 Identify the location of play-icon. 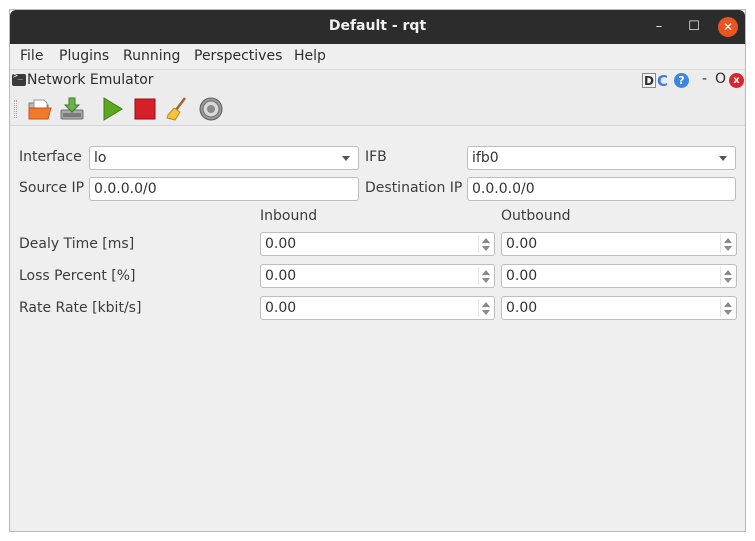
(112, 109).